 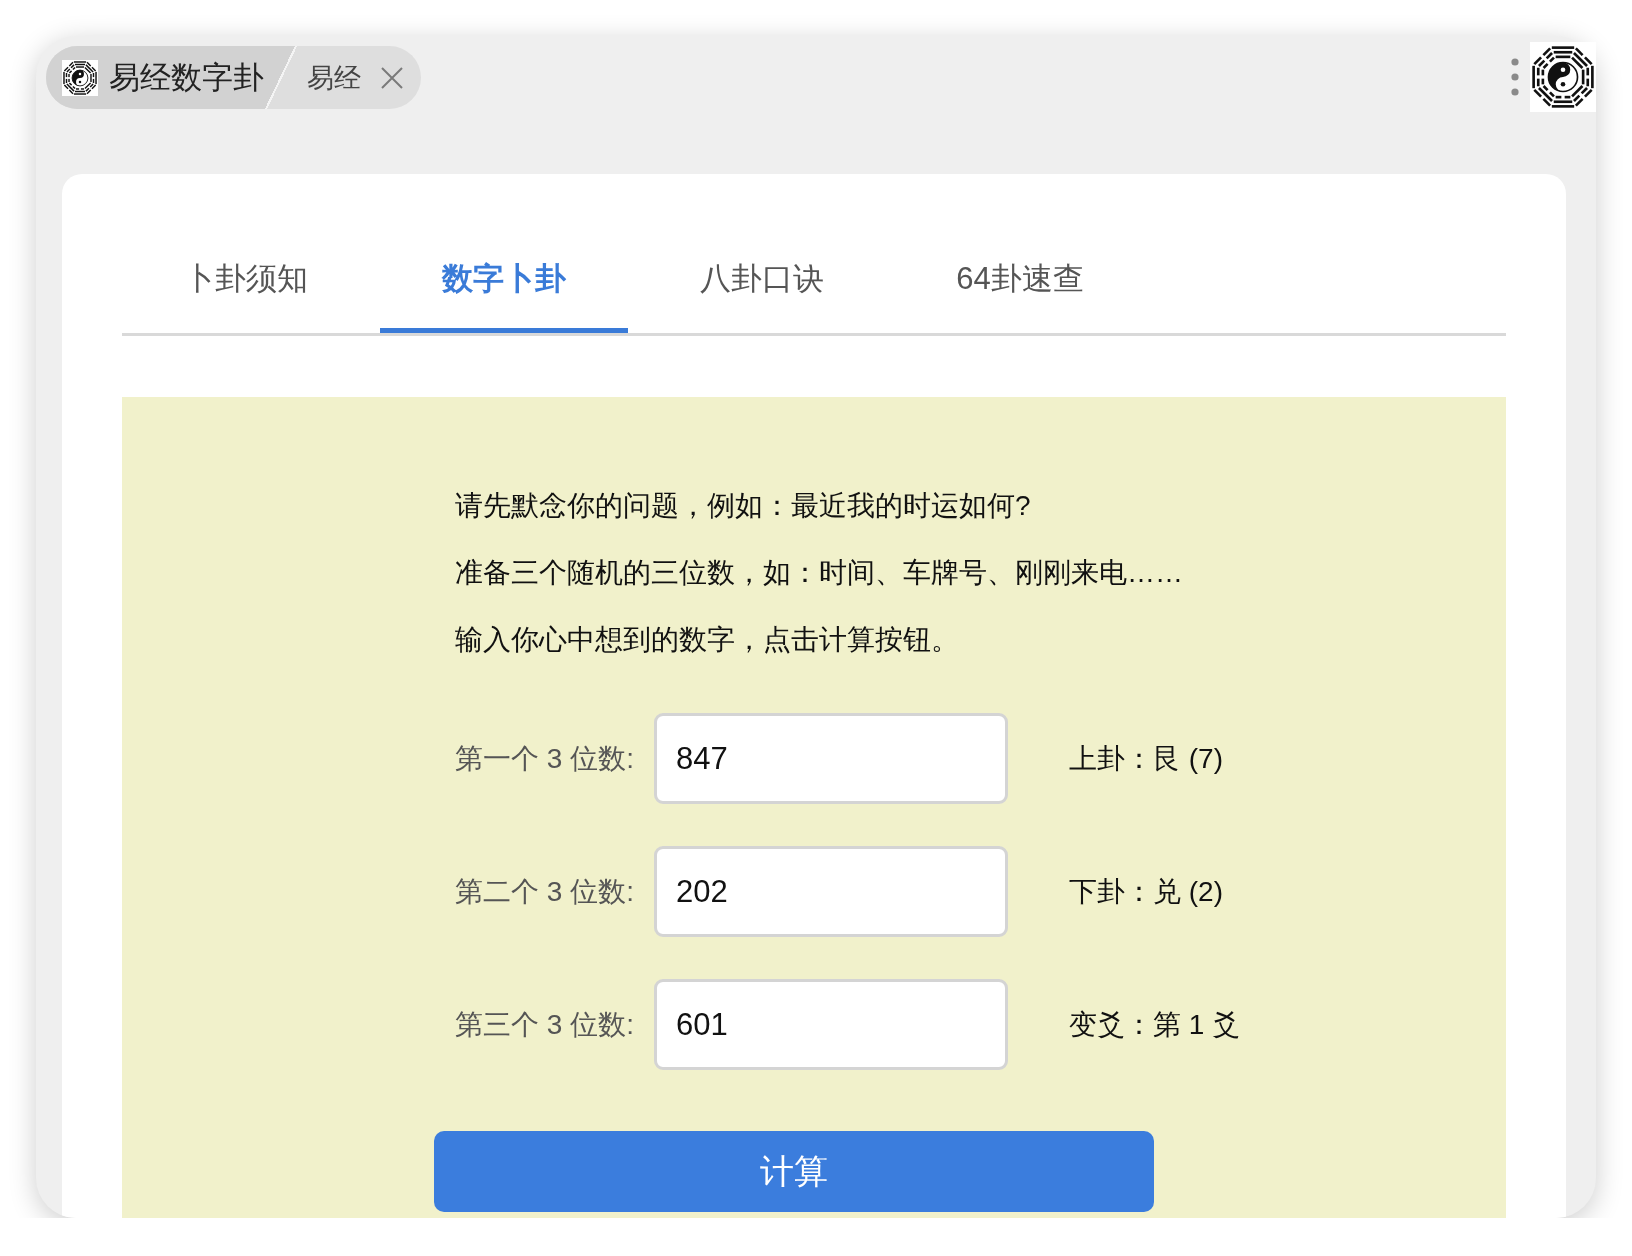 I want to click on result-text: 上卦：艮 (7), so click(x=1146, y=758).